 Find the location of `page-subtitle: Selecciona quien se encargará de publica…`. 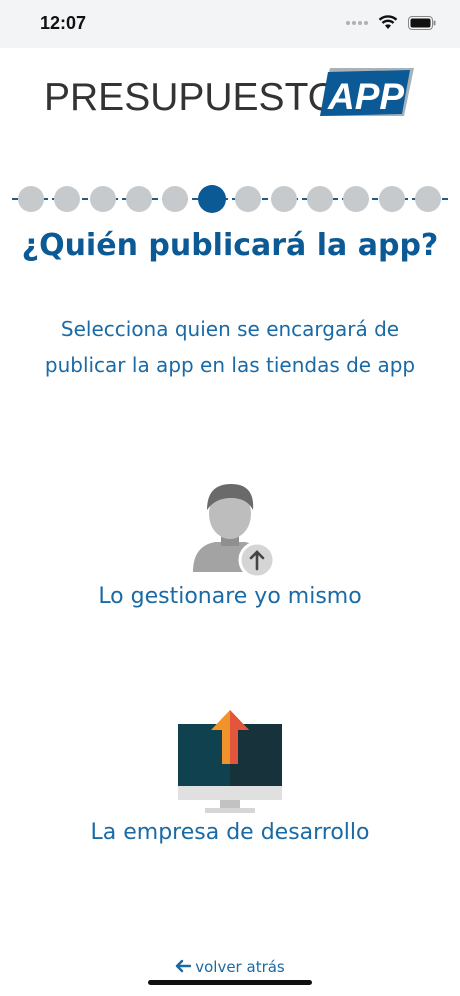

page-subtitle: Selecciona quien se encargará de publica… is located at coordinates (230, 347).